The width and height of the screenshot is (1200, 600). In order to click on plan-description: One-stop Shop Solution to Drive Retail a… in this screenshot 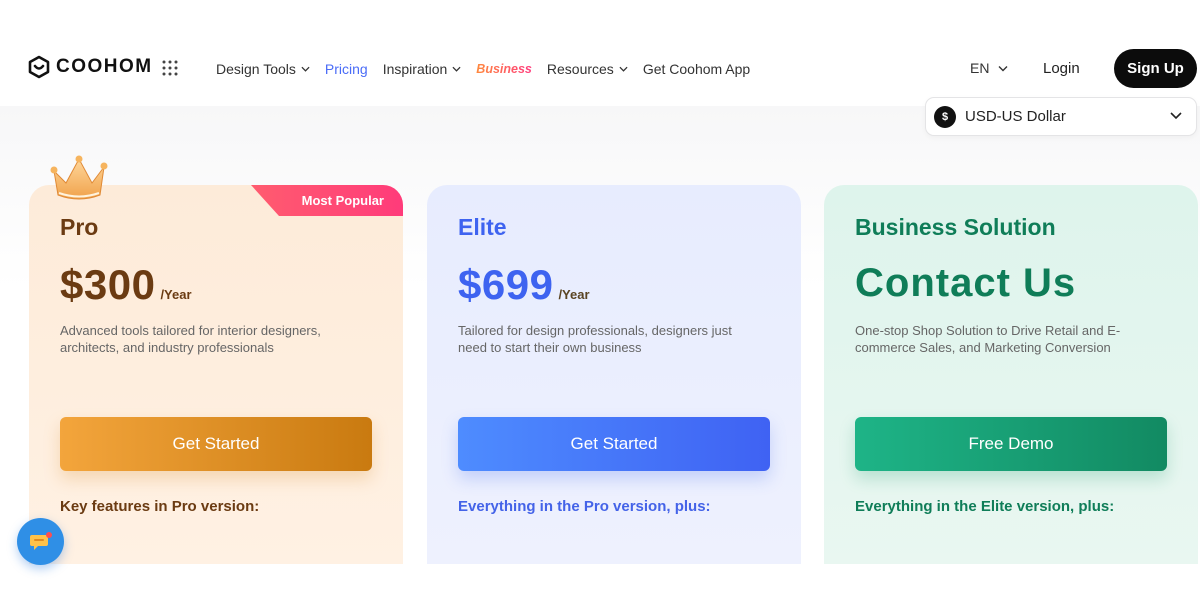, I will do `click(988, 339)`.